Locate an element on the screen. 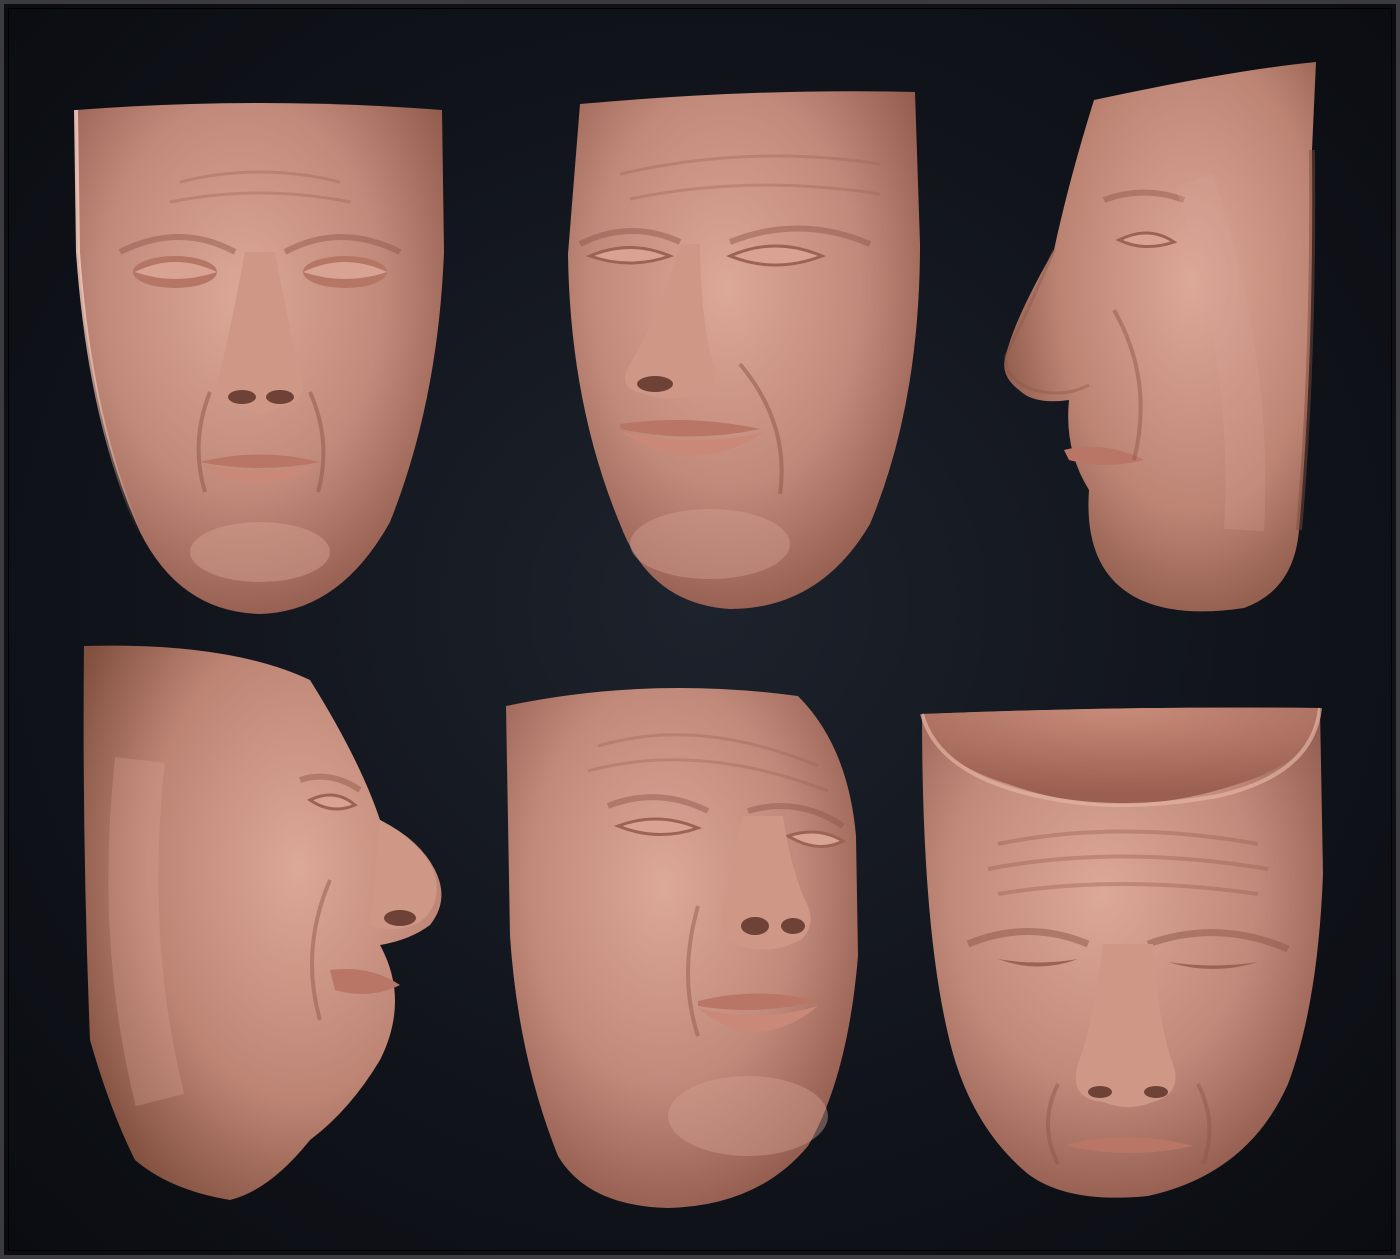  face-view-profile-tilted is located at coordinates (262, 922).